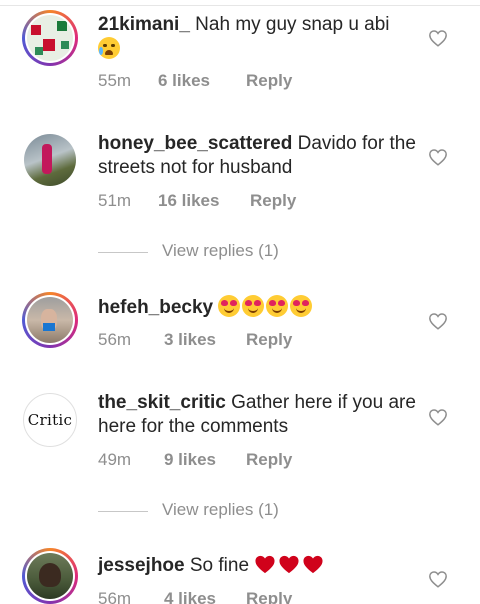 This screenshot has height=604, width=480. I want to click on comment-username: honey_bee_scattered, so click(195, 143).